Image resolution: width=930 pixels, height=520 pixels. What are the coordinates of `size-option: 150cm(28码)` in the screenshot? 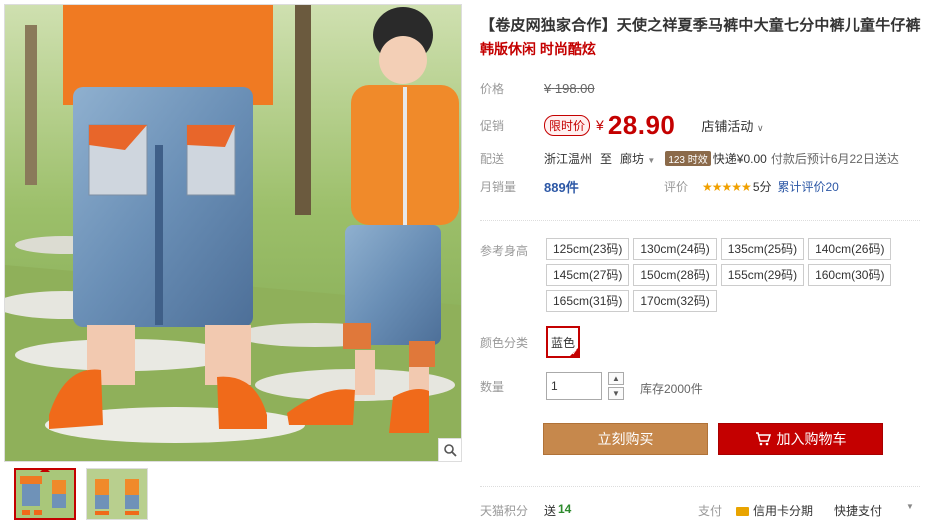 It's located at (675, 275).